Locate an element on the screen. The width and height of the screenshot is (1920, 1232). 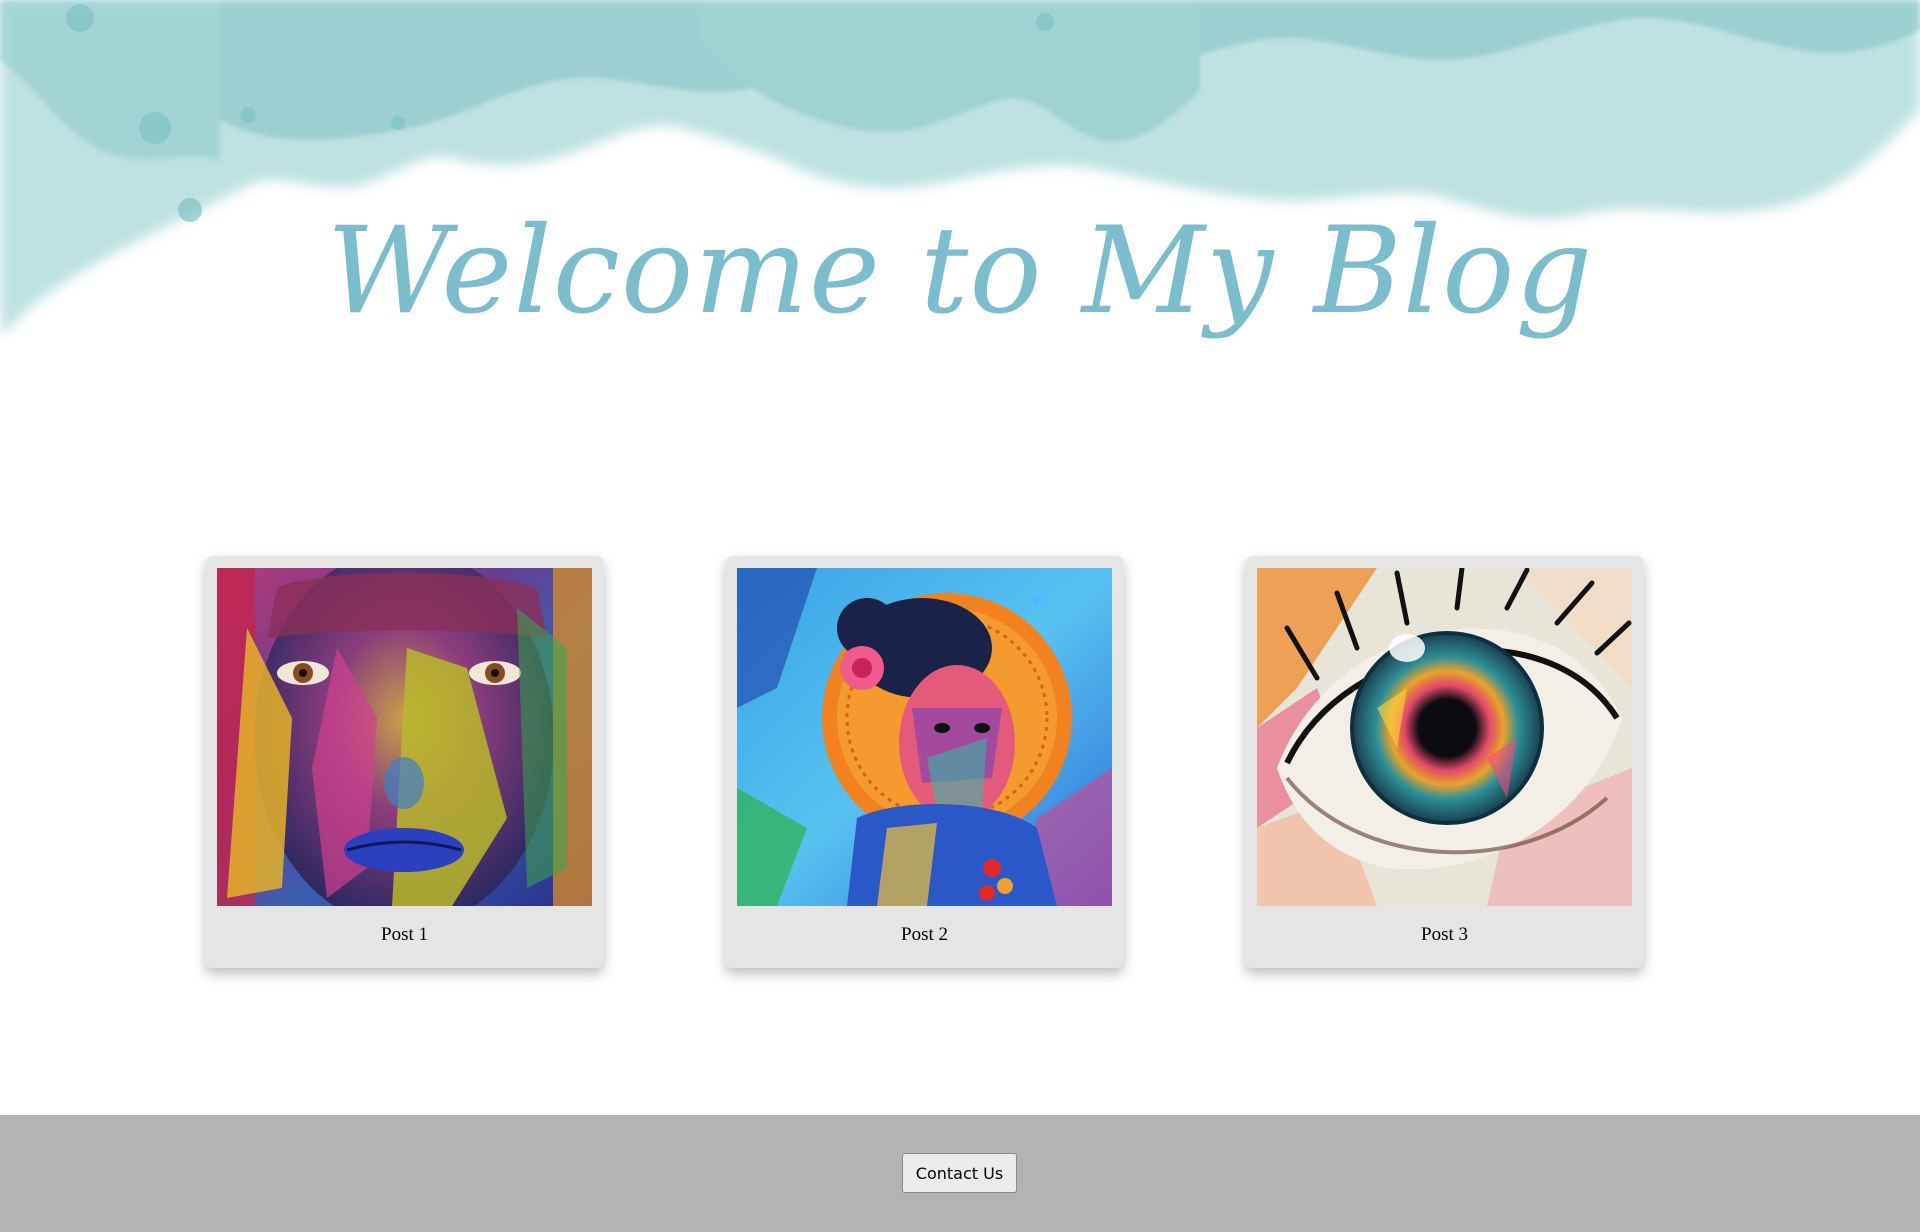
post-card-3: Post 3 is located at coordinates (1444, 762).